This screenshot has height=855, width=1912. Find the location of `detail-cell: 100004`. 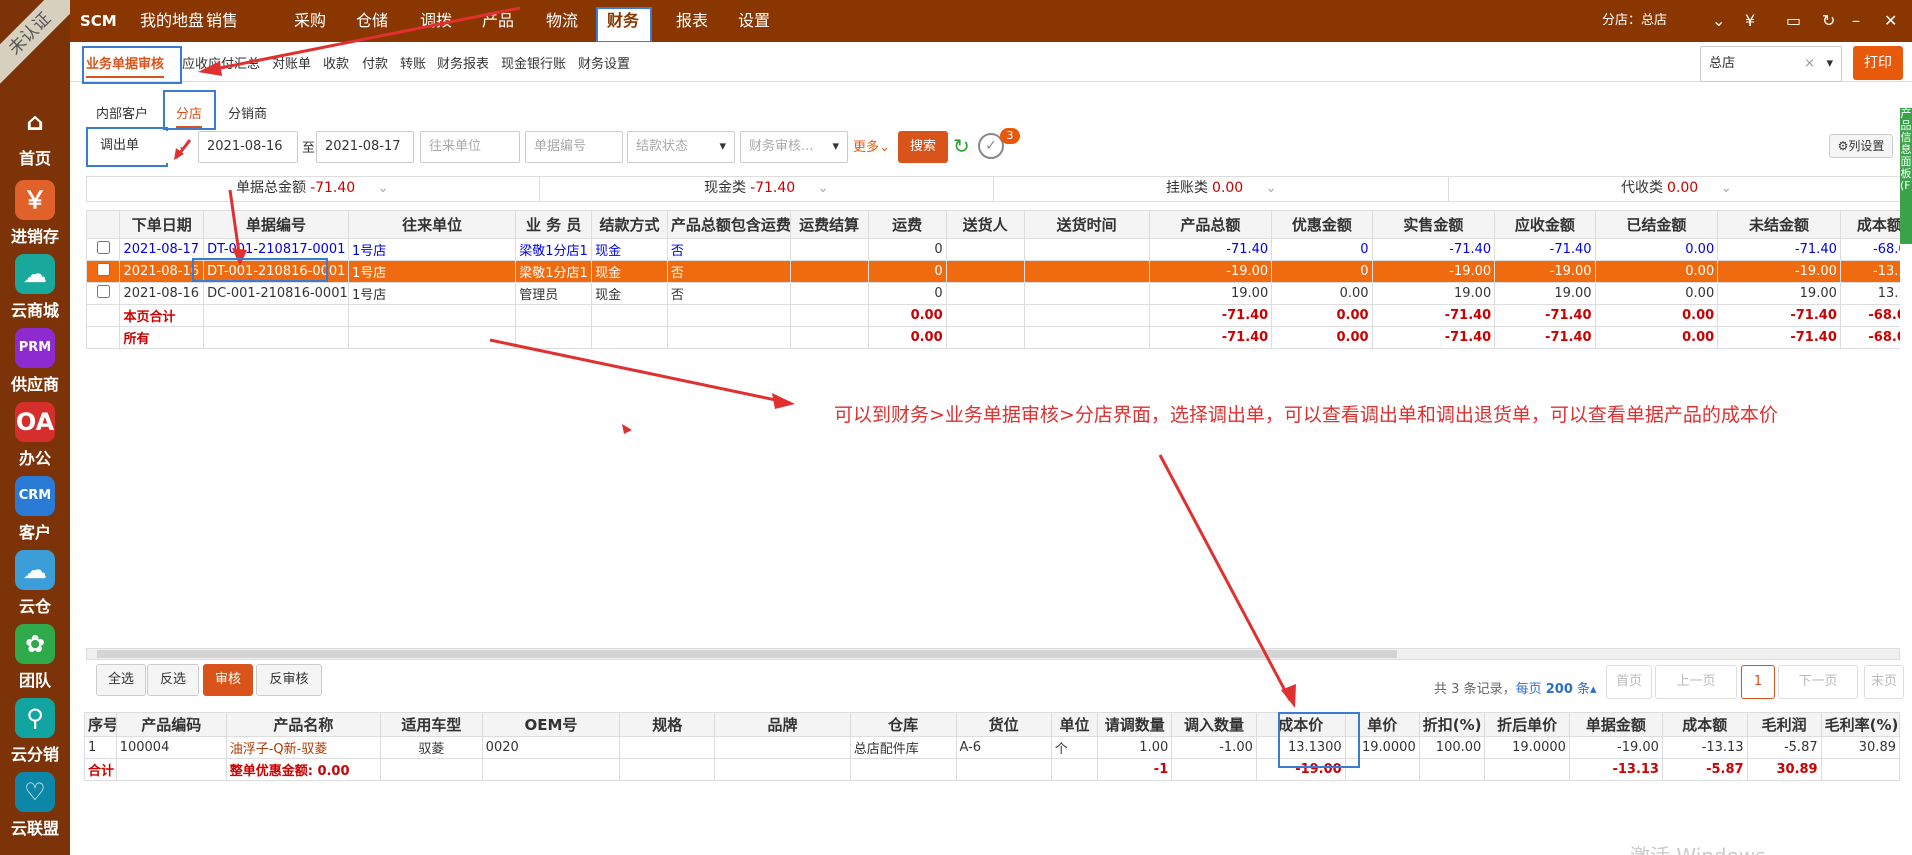

detail-cell: 100004 is located at coordinates (171, 747).